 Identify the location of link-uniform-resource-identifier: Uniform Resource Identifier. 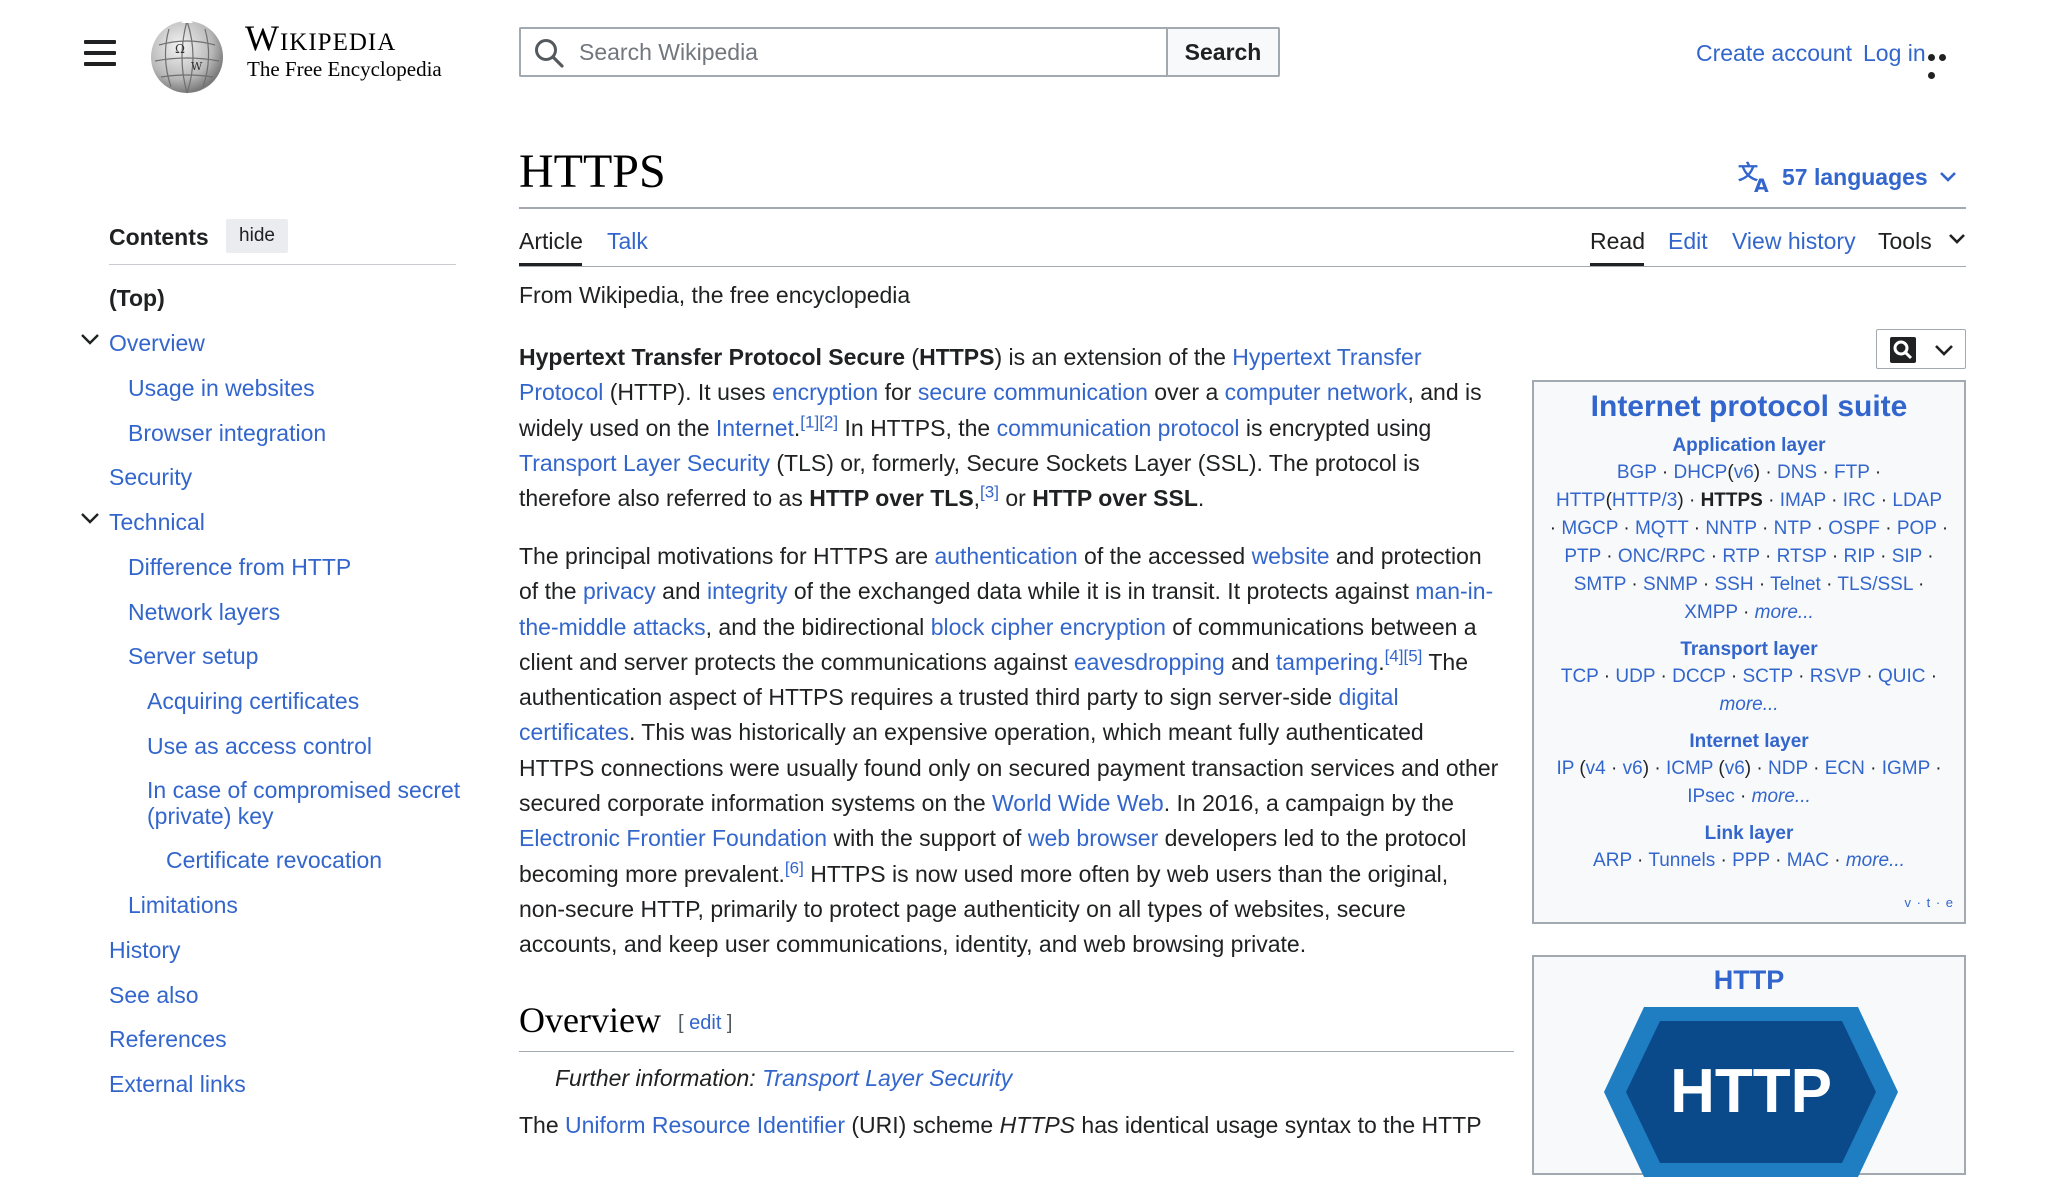
(705, 1125).